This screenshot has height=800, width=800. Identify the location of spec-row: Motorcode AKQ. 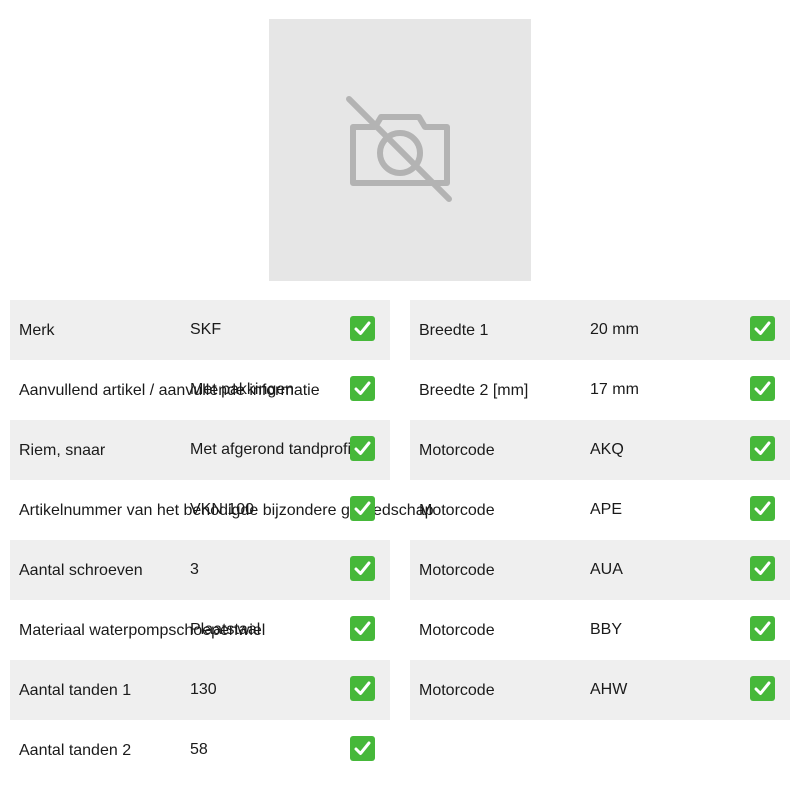
(600, 450).